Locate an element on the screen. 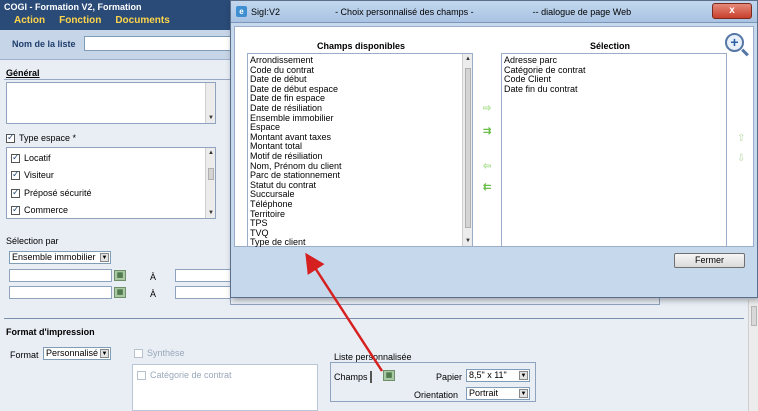  format-label: Format is located at coordinates (24, 355).